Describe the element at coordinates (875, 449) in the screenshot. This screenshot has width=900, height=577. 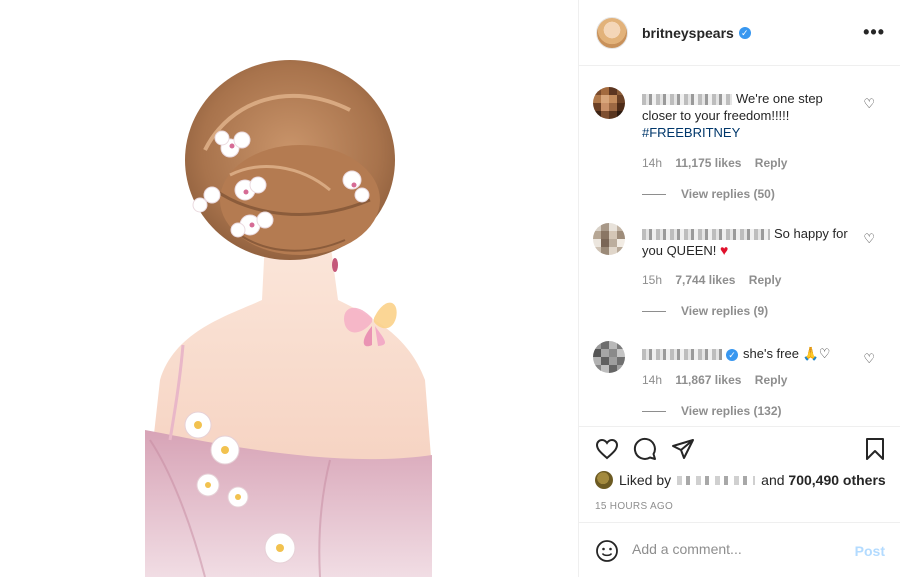
I see `bookmark-icon` at that location.